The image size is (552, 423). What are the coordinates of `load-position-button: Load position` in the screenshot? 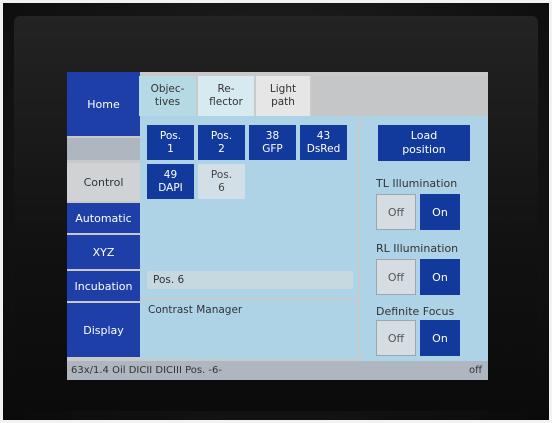 It's located at (424, 143).